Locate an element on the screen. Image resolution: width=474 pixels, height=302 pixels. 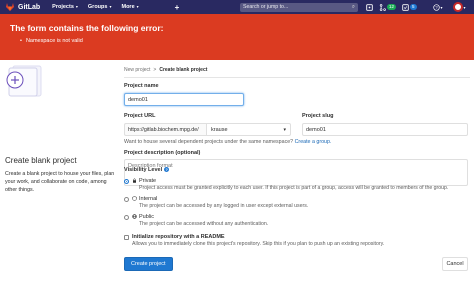
visibility-label-text: Visibility Level is located at coordinates (143, 170).